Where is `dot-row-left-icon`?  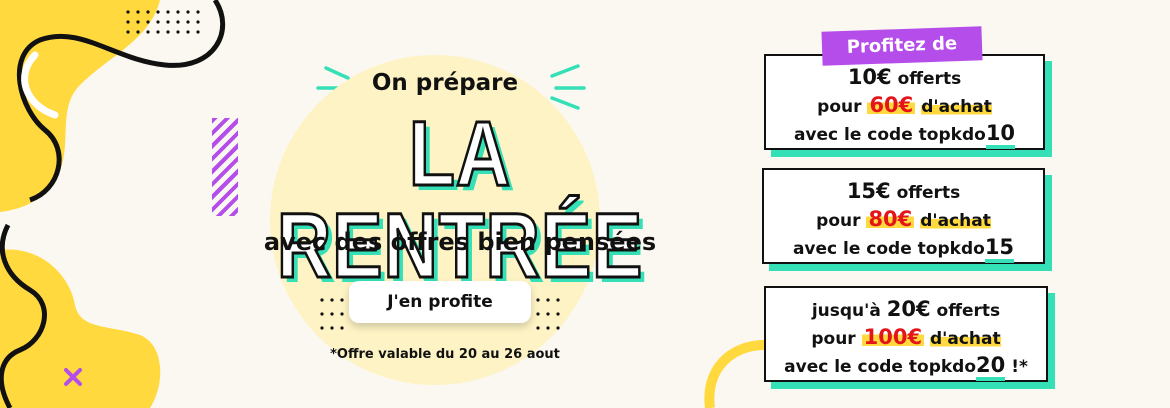
dot-row-left-icon is located at coordinates (332, 314).